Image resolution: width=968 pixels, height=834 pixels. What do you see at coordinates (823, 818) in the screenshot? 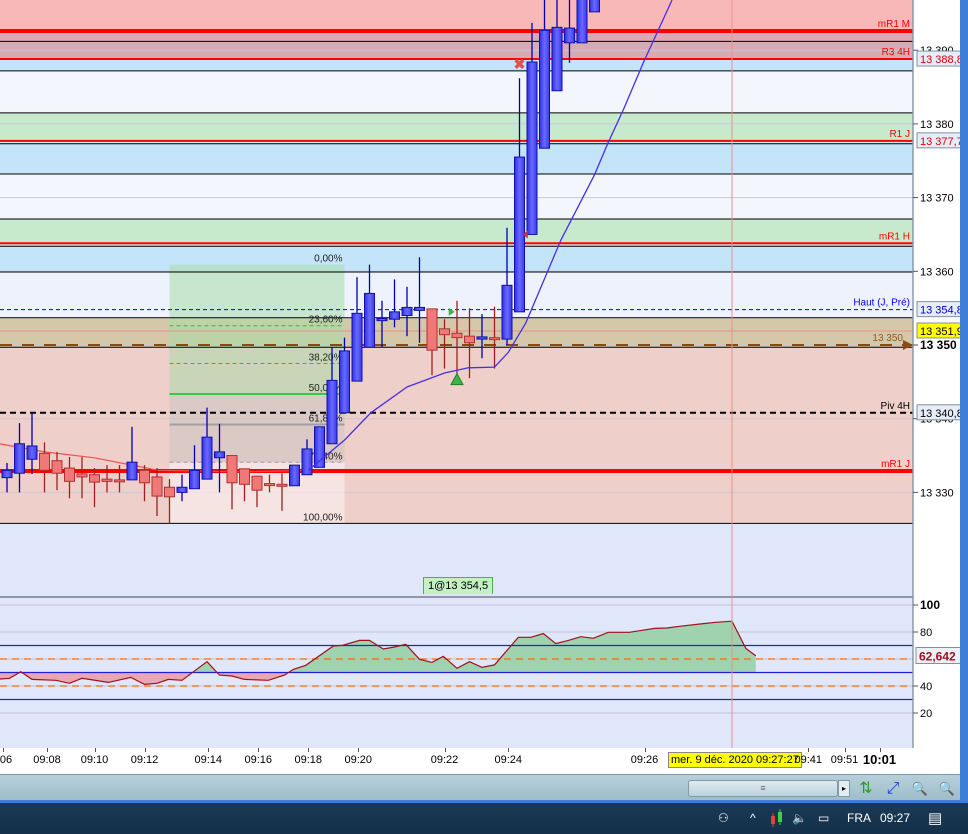
I see `network-icon: ▭` at bounding box center [823, 818].